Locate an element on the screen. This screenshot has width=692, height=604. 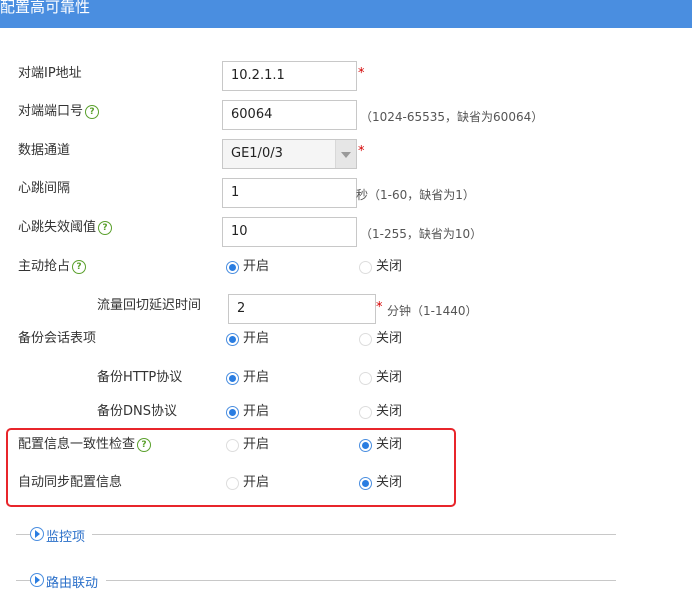
heartbeat-threshold-label: 心跳失效阈值? is located at coordinates (65, 225).